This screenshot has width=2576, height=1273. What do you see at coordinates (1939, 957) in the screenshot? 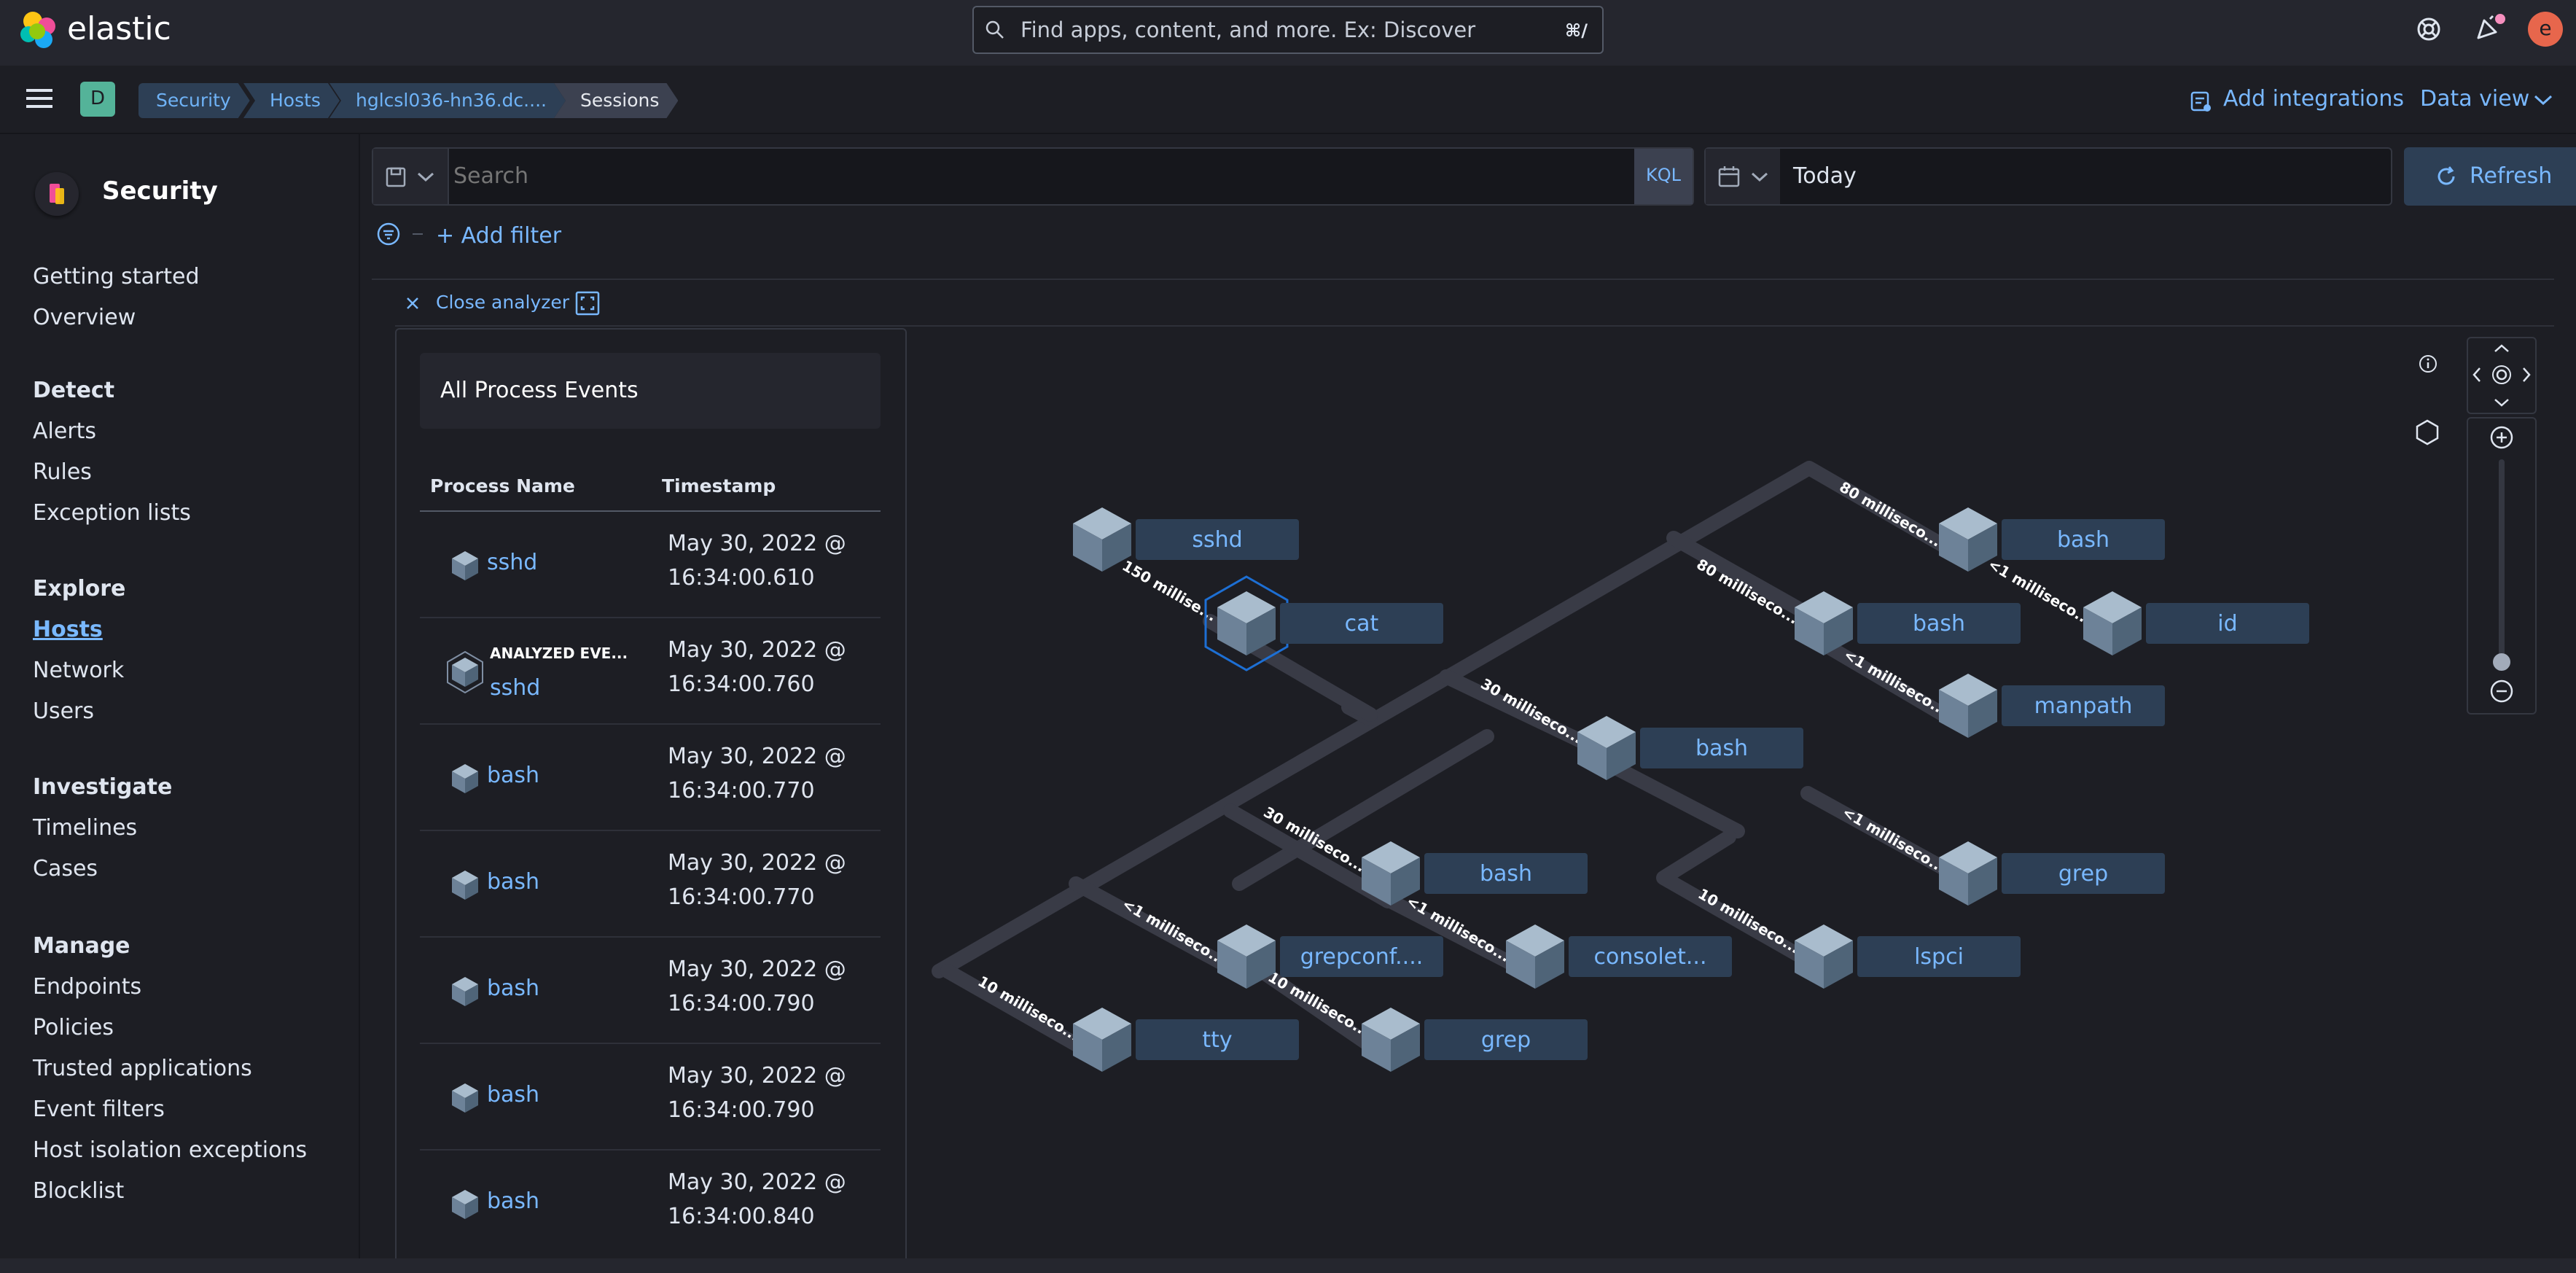
I see `node-name-label: lspci` at bounding box center [1939, 957].